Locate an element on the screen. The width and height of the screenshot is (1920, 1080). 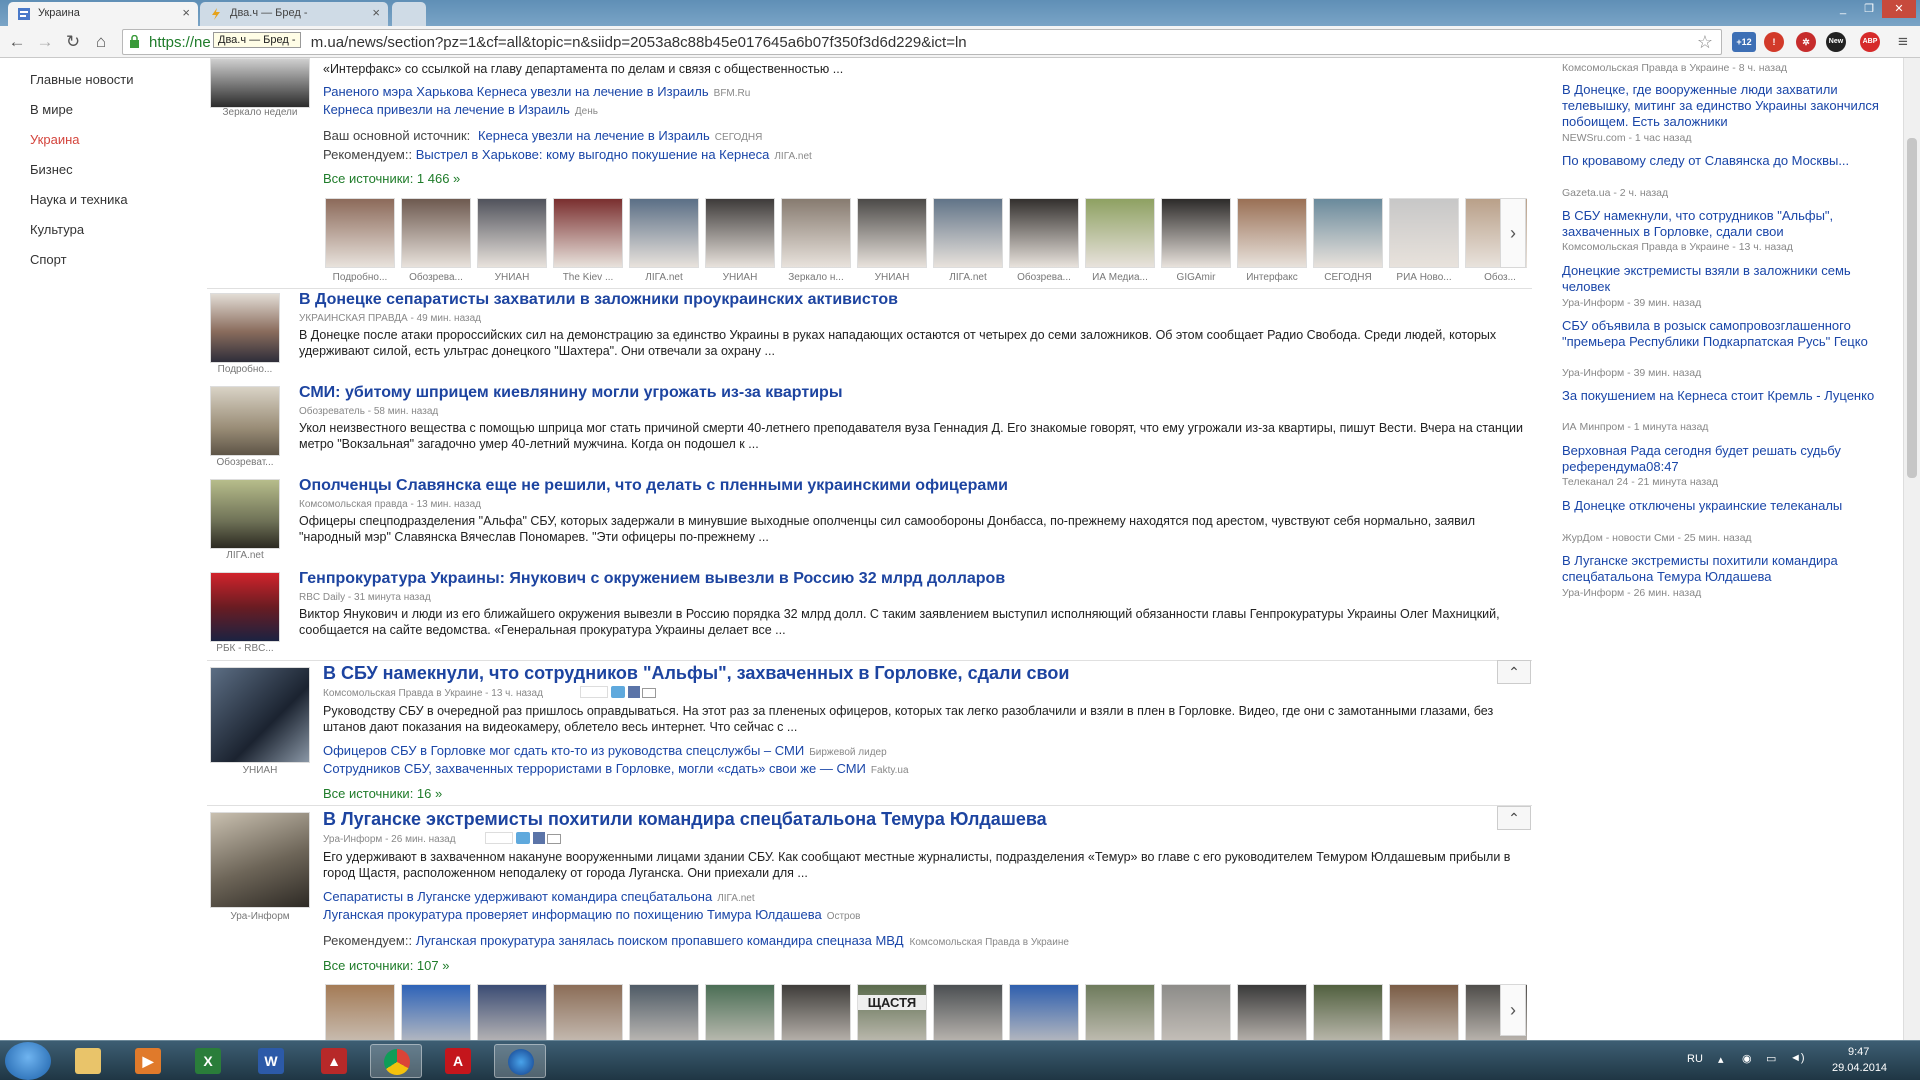
all-sources-link: Все источники: 1 466 » is located at coordinates (391, 178).